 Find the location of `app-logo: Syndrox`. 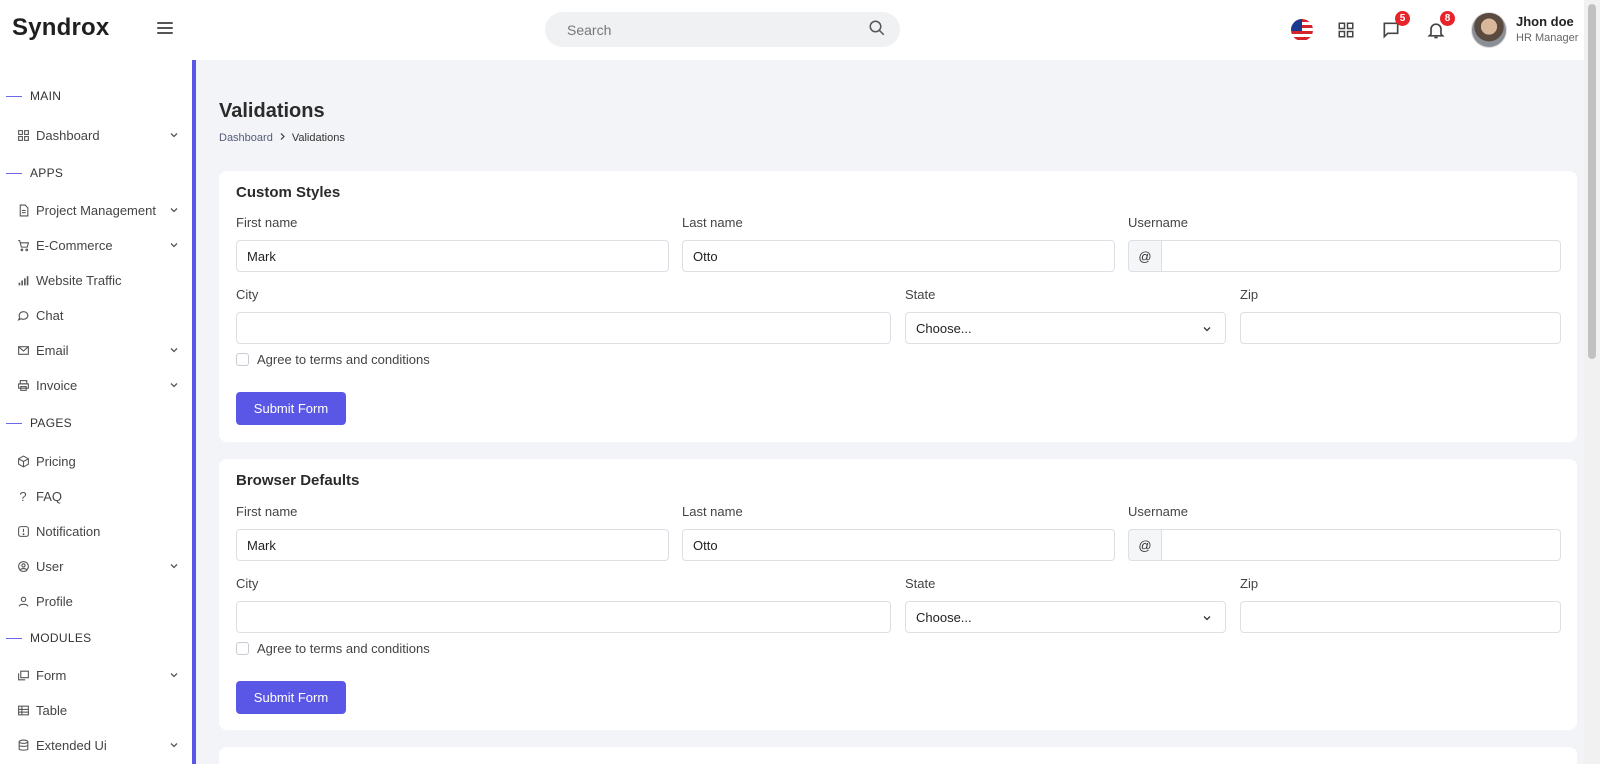

app-logo: Syndrox is located at coordinates (60, 28).